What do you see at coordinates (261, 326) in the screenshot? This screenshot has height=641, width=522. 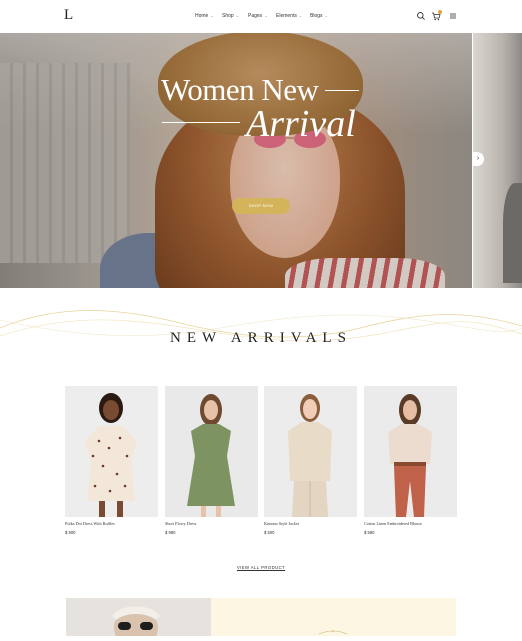 I see `decorative-waves` at bounding box center [261, 326].